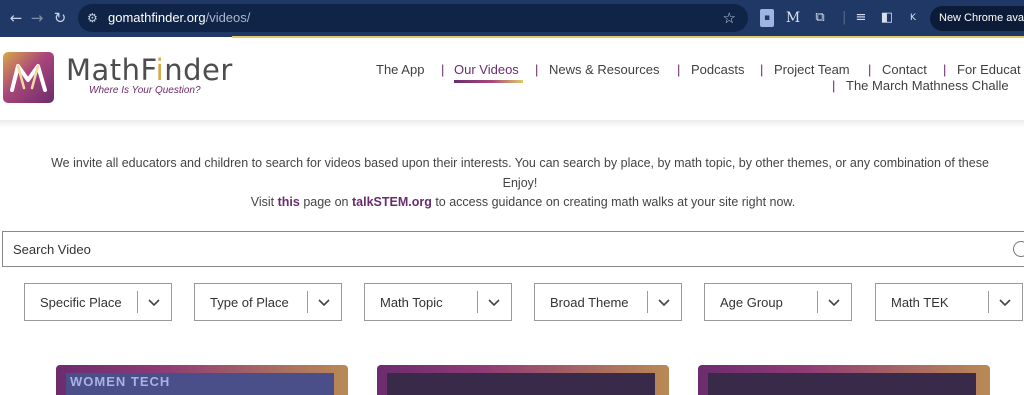 The width and height of the screenshot is (1024, 395). Describe the element at coordinates (729, 18) in the screenshot. I see `bookmark-star-icon: ☆` at that location.